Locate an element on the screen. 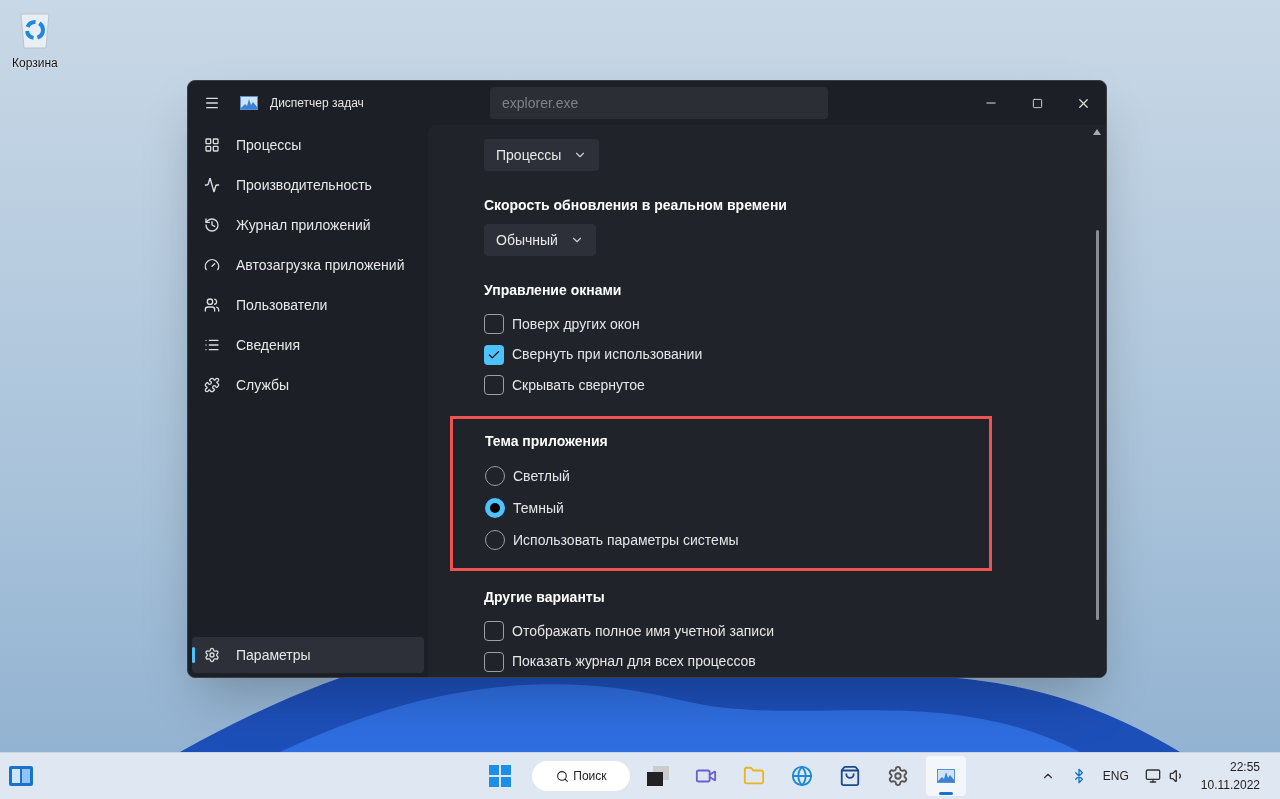 This screenshot has width=1280, height=799. section-heading: Другие варианты is located at coordinates (545, 598).